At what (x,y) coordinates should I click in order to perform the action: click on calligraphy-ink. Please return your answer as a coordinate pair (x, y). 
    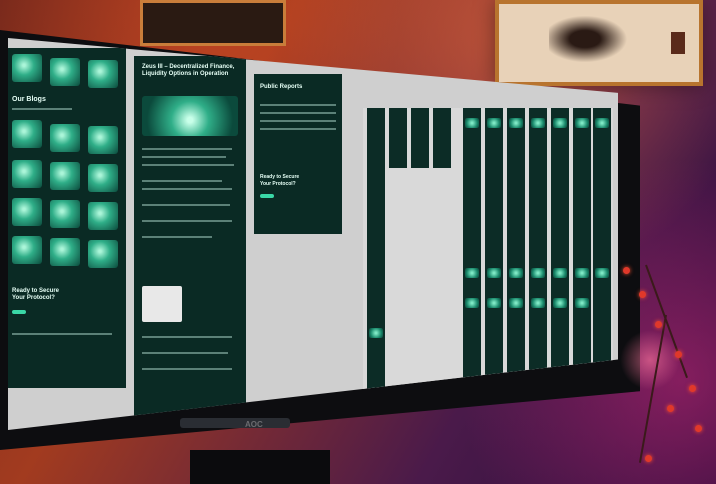
    Looking at the image, I should click on (594, 39).